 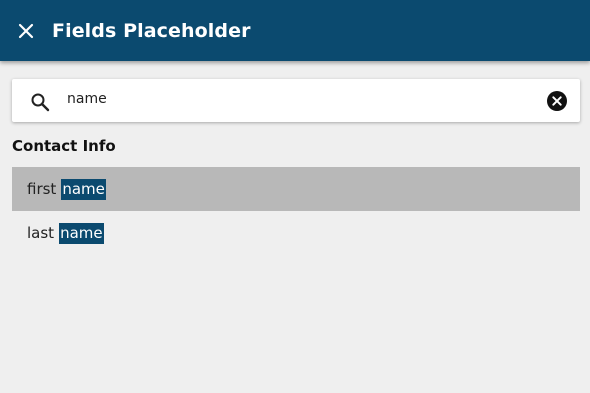 I want to click on list-item-text: first name, so click(x=66, y=189).